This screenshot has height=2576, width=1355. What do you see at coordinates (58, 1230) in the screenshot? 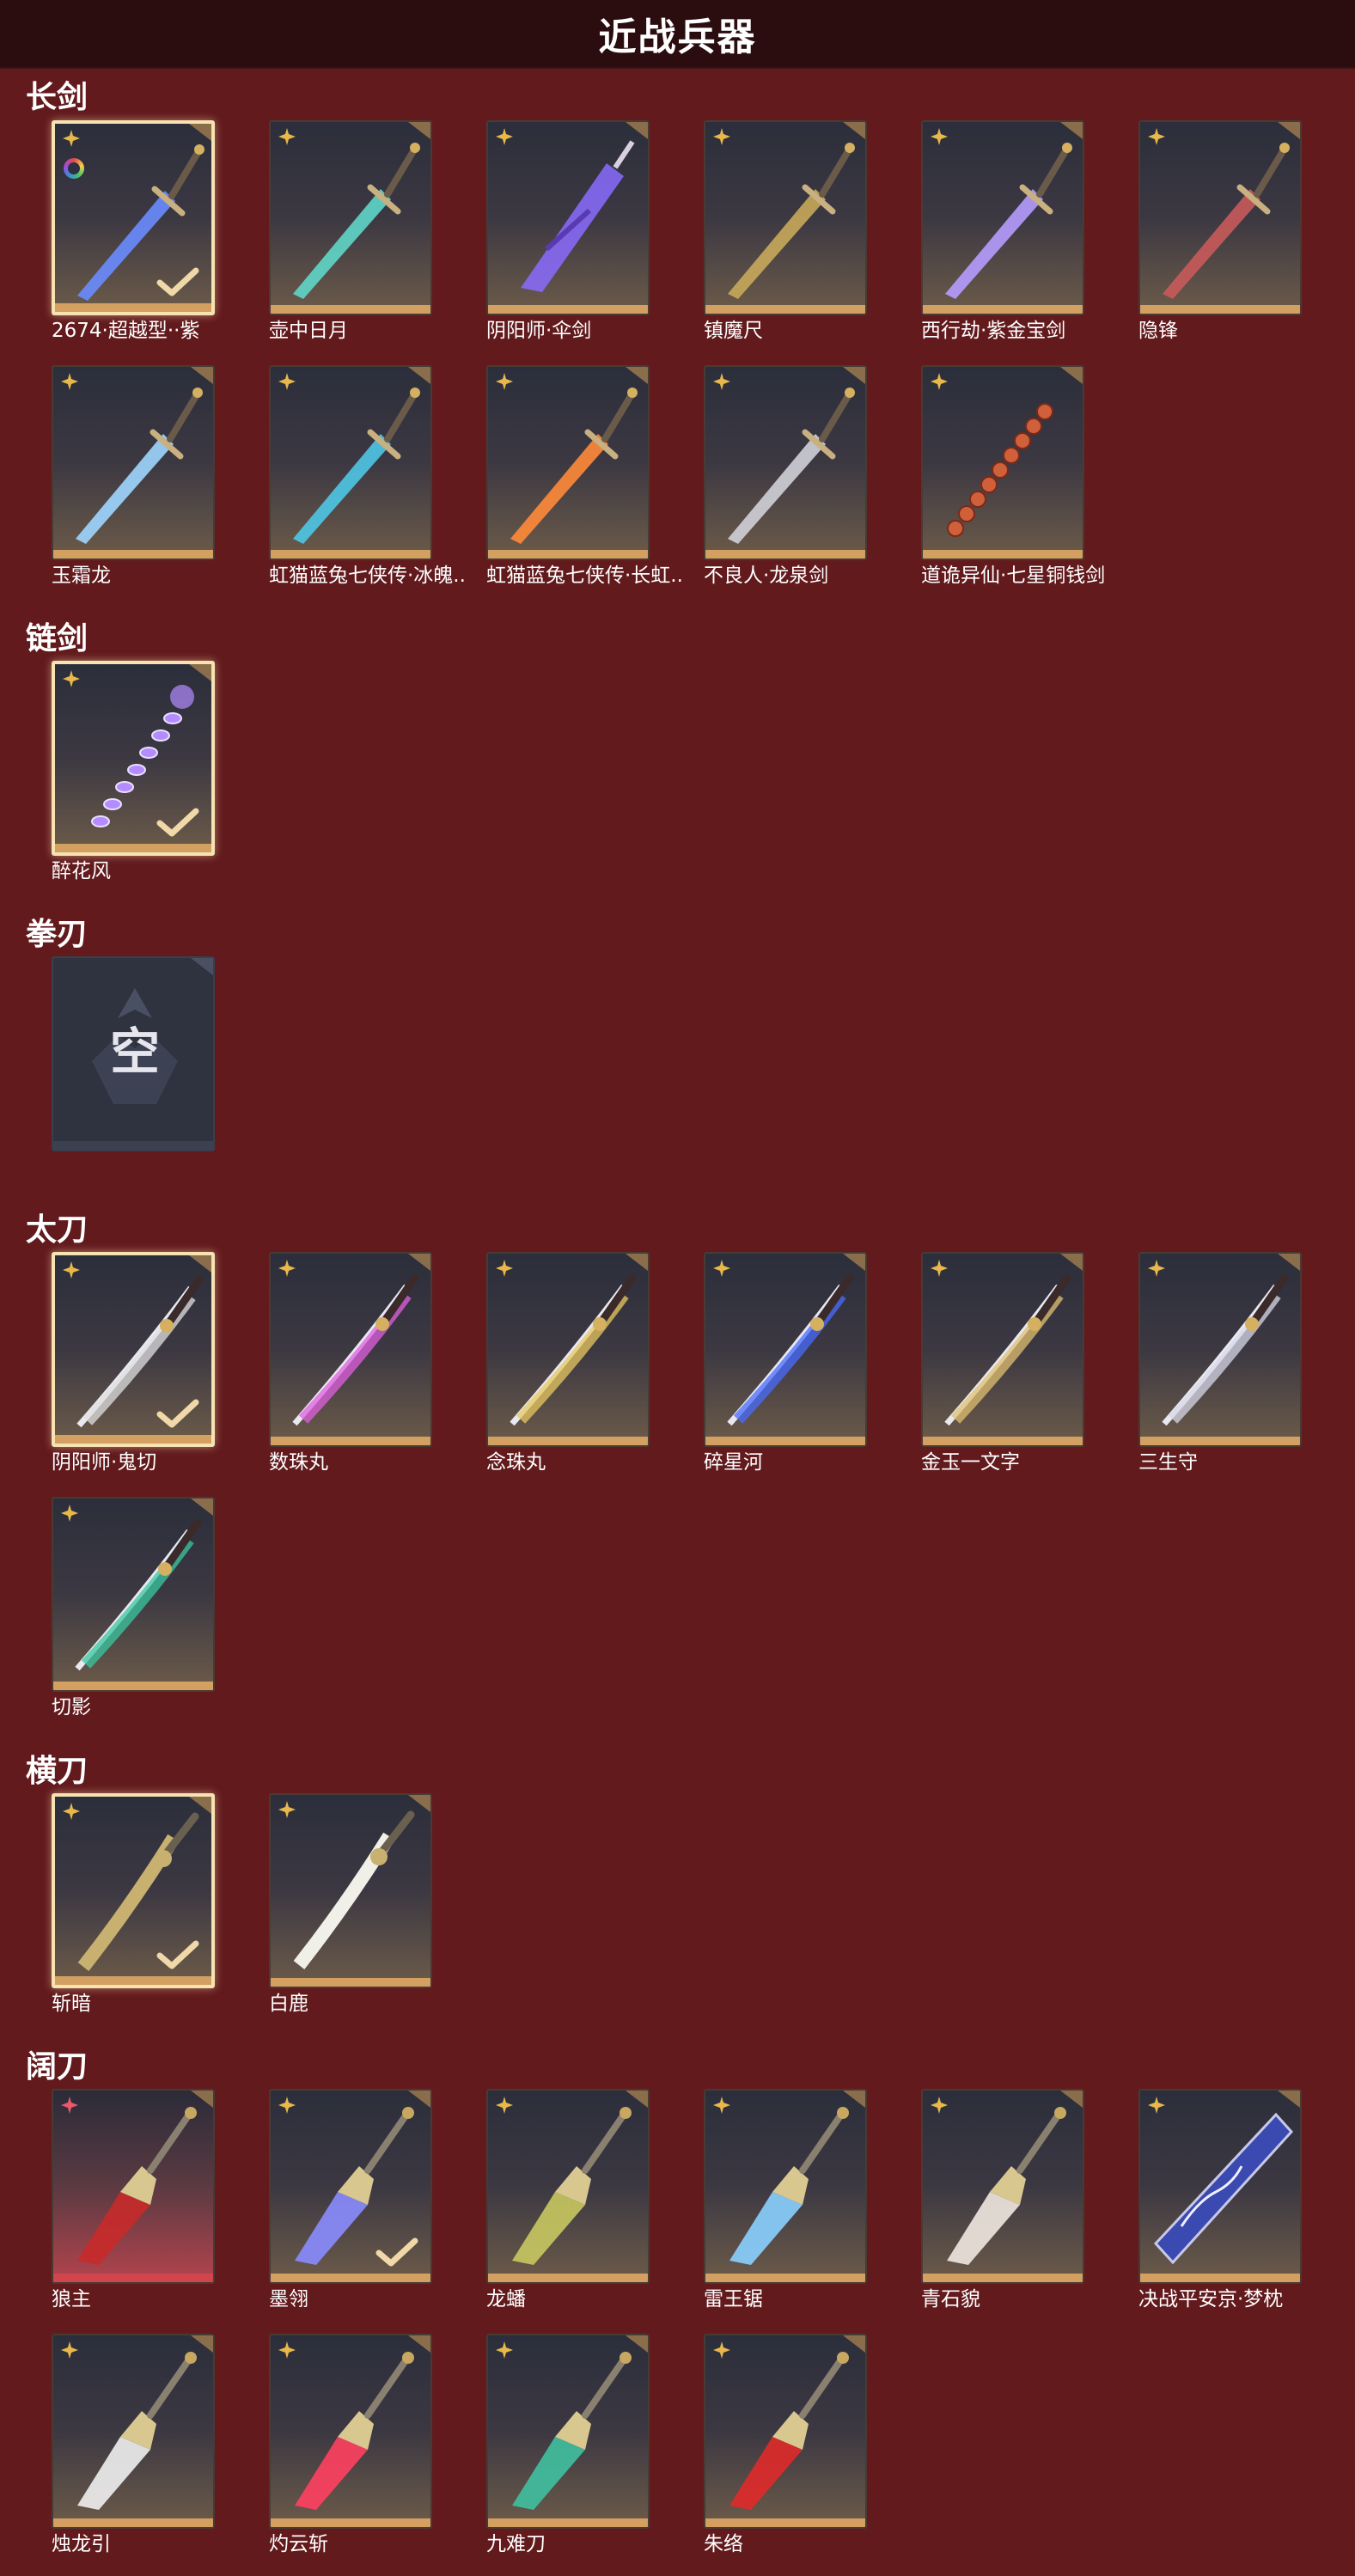
I see `section-title-taidao: 太刀` at bounding box center [58, 1230].